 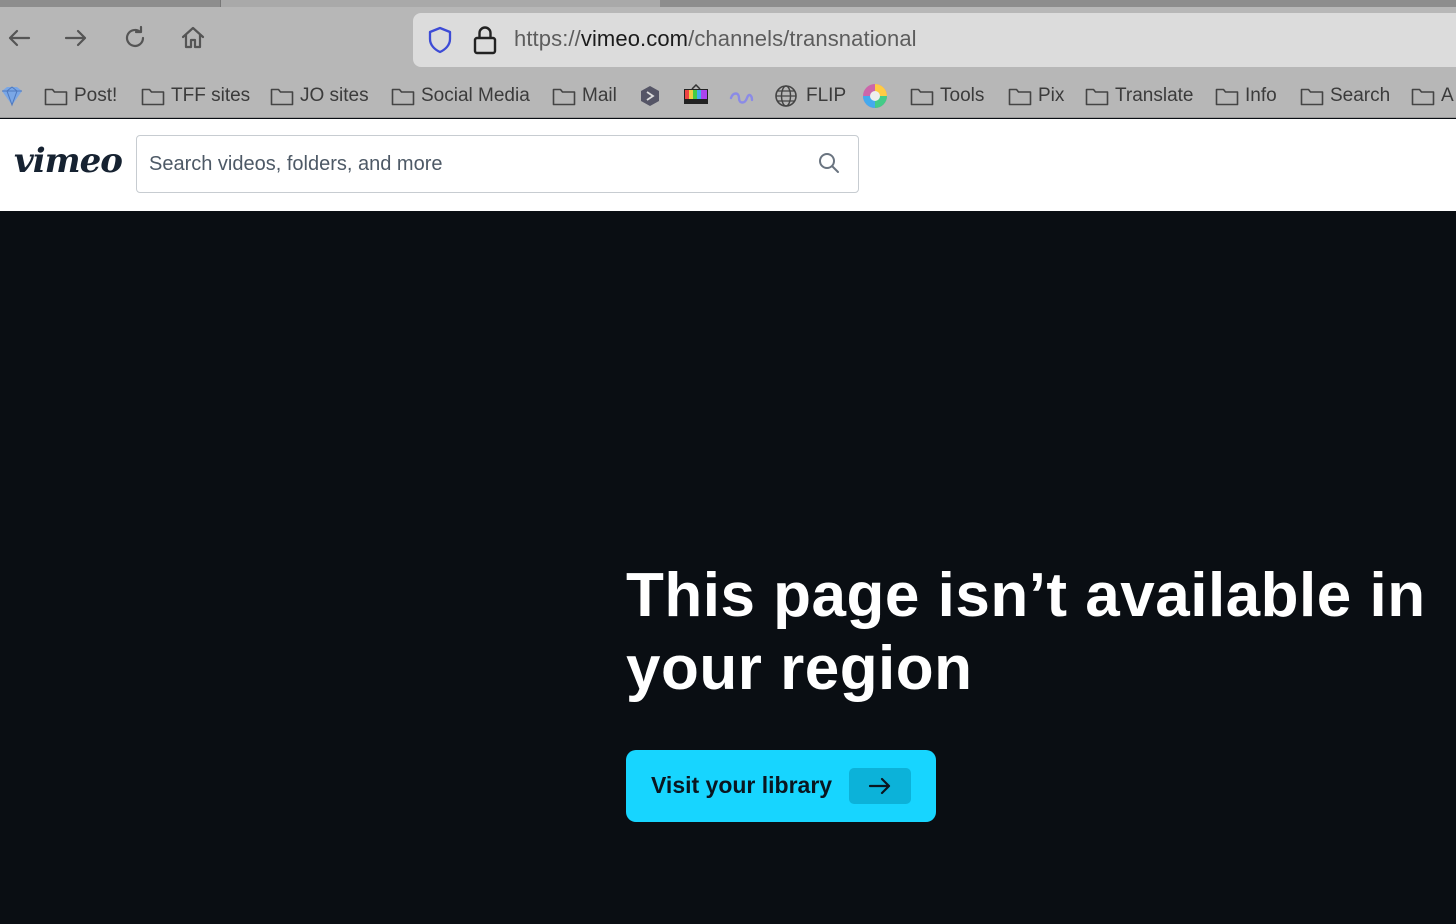 What do you see at coordinates (728, 3) in the screenshot?
I see `window-top-edge` at bounding box center [728, 3].